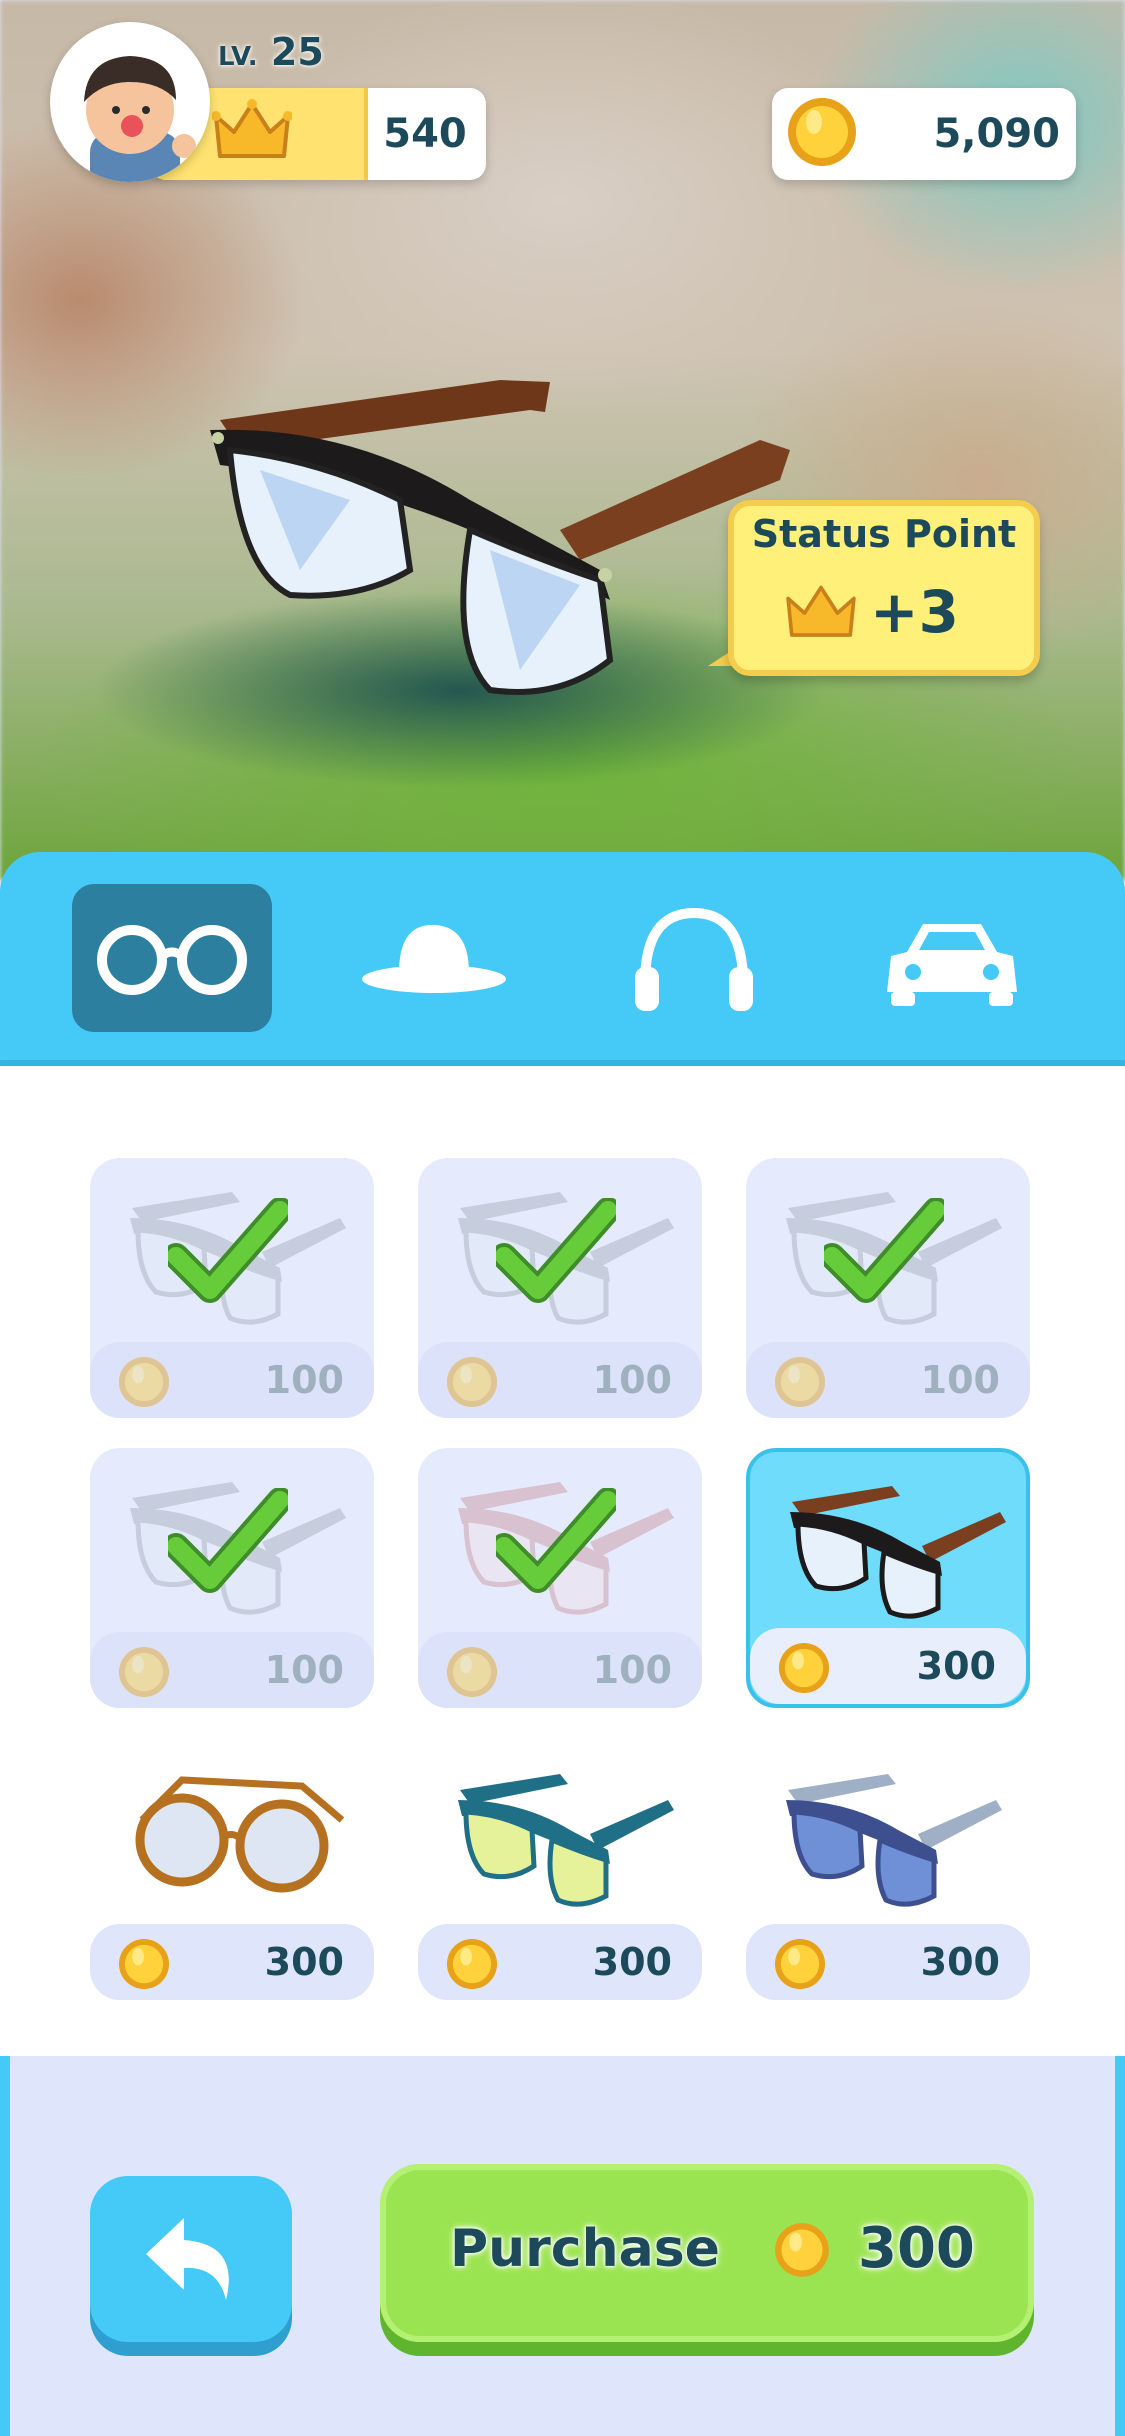  What do you see at coordinates (140, 119) in the screenshot?
I see `avatar-character-icon` at bounding box center [140, 119].